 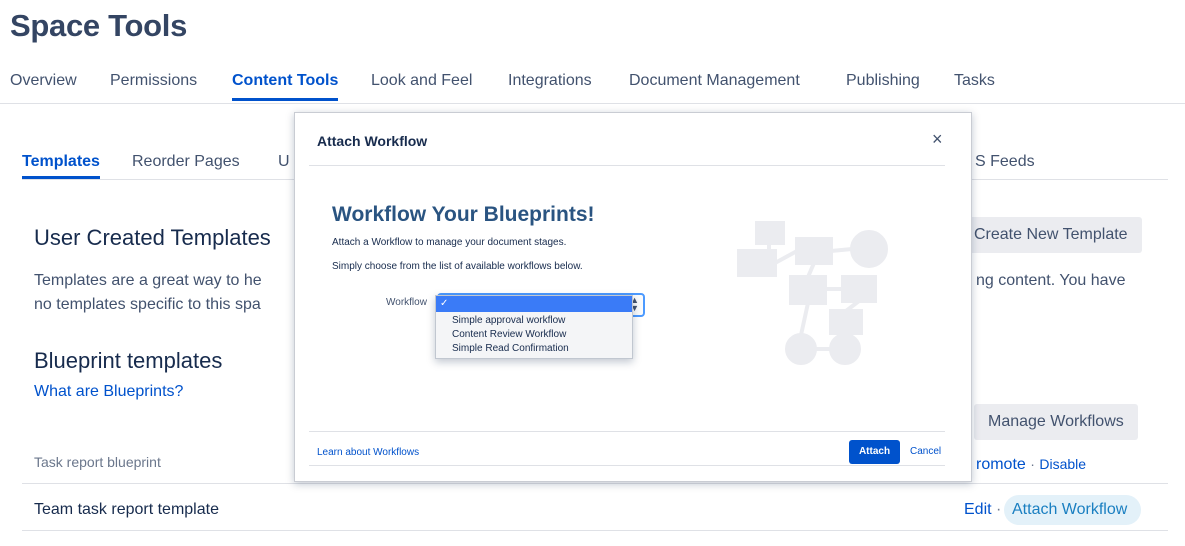 I want to click on dialog-title: Attach Workflow, so click(x=372, y=141).